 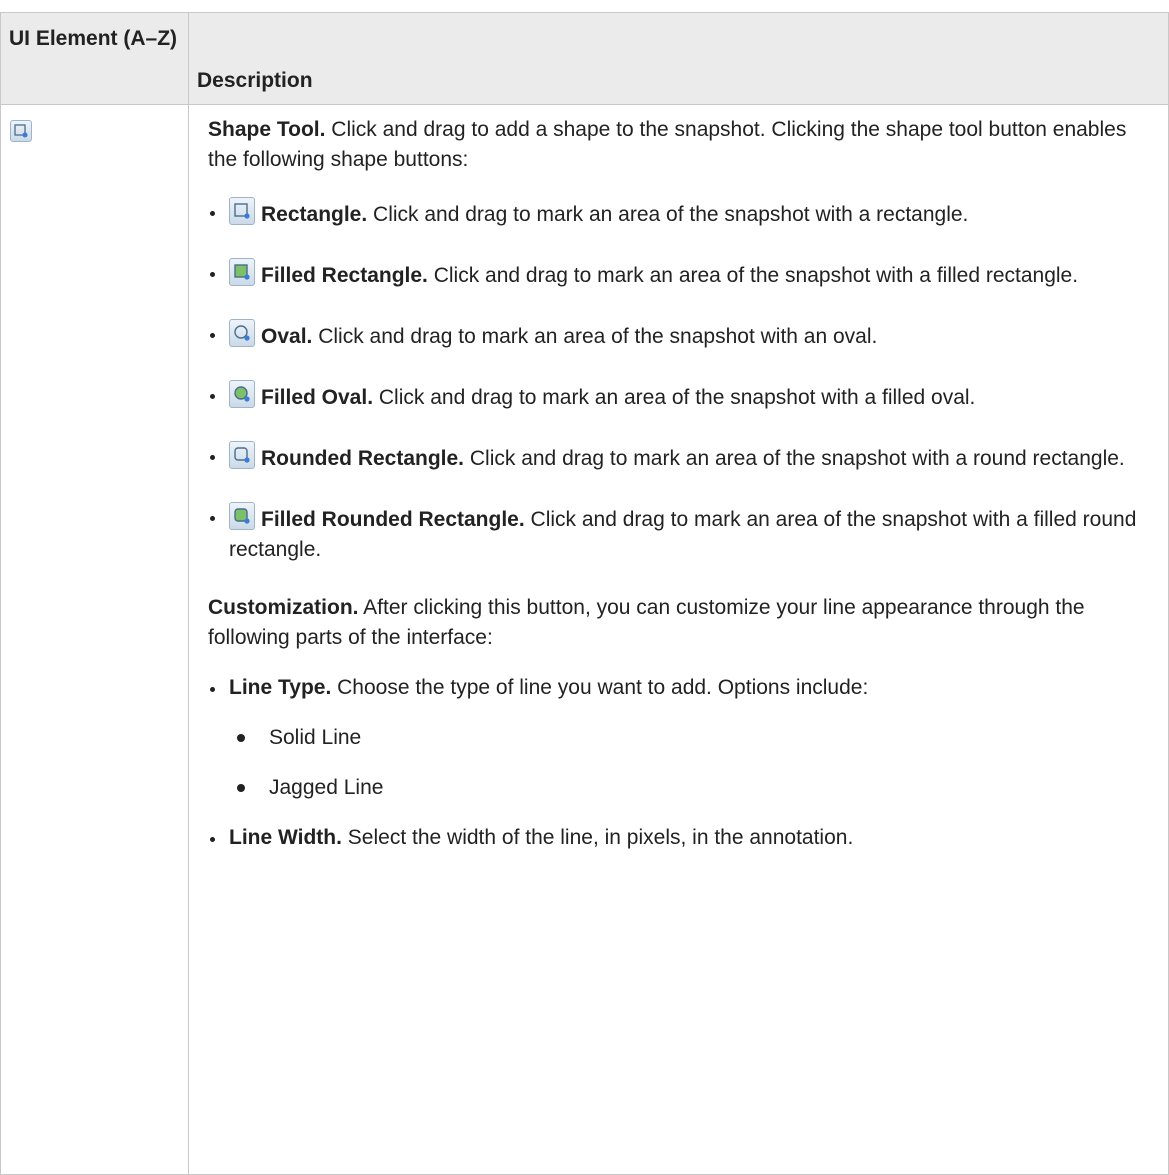 What do you see at coordinates (242, 516) in the screenshot?
I see `filled-rounded-rectangle-icon` at bounding box center [242, 516].